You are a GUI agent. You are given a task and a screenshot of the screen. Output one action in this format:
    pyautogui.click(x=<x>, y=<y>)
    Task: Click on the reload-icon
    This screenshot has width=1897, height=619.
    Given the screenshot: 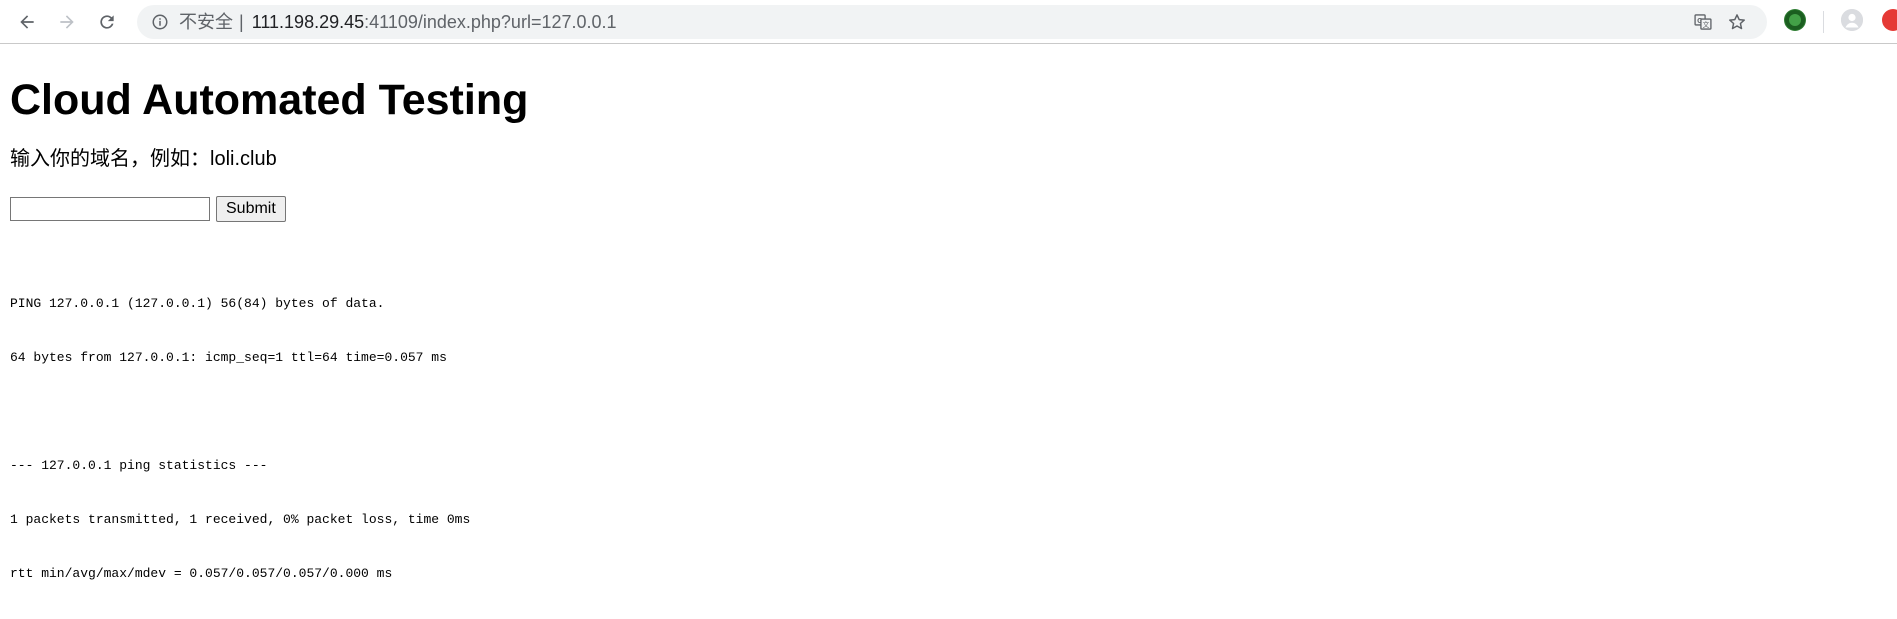 What is the action you would take?
    pyautogui.click(x=107, y=22)
    